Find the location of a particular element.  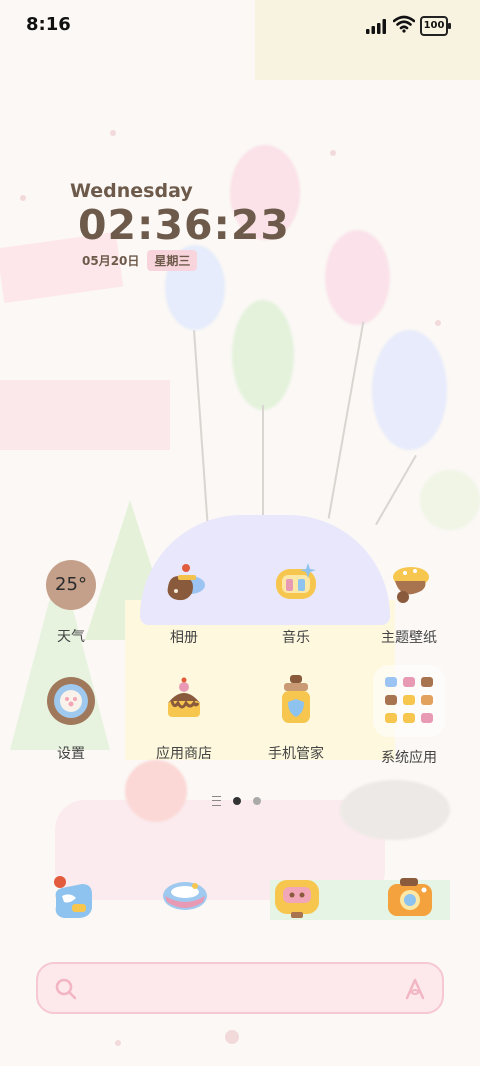

search-bar is located at coordinates (240, 988).